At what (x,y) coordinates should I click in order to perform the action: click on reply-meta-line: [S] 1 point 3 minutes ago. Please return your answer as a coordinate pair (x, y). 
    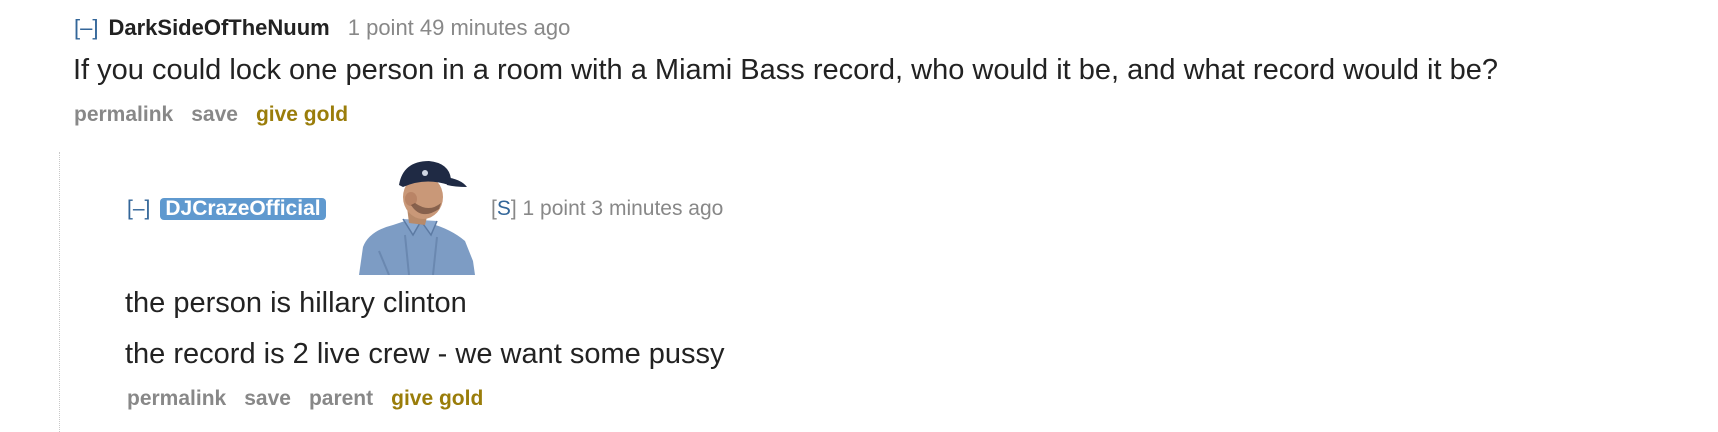
    Looking at the image, I should click on (607, 209).